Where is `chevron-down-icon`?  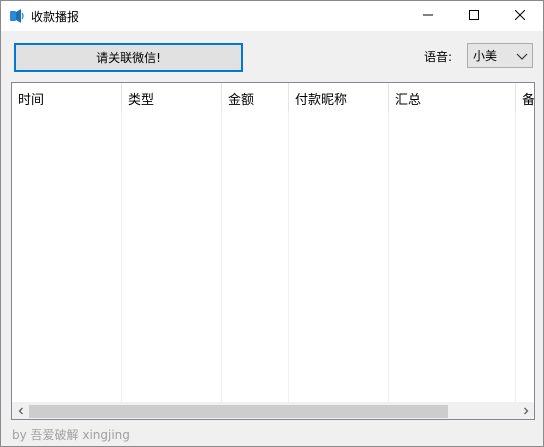
chevron-down-icon is located at coordinates (522, 56).